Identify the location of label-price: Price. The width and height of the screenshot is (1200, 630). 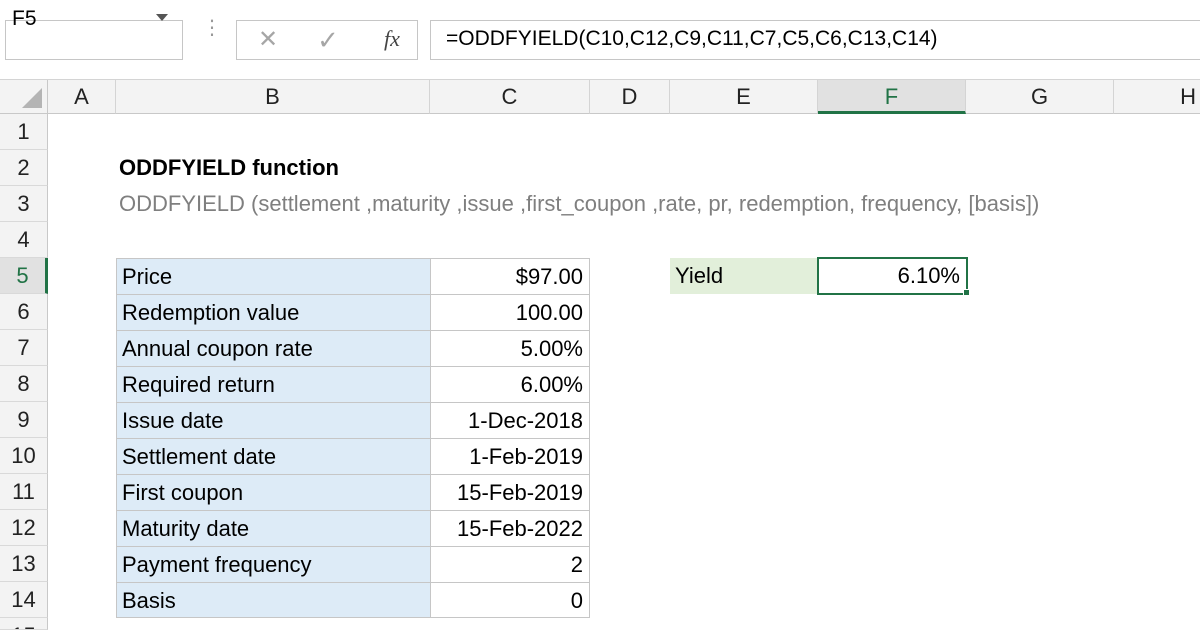
(273, 276).